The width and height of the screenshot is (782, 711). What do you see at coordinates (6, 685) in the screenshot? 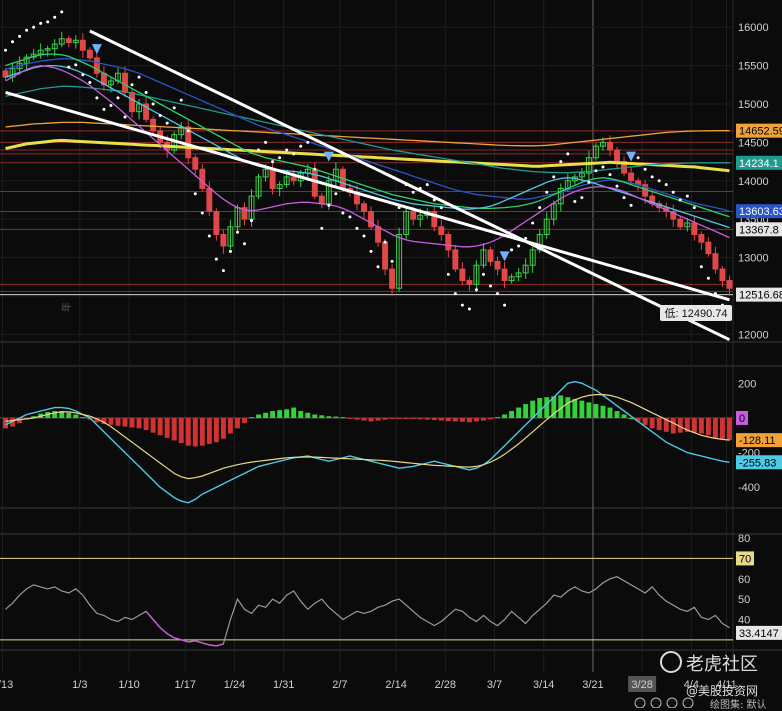
I see `x-tick-label: 2/13` at bounding box center [6, 685].